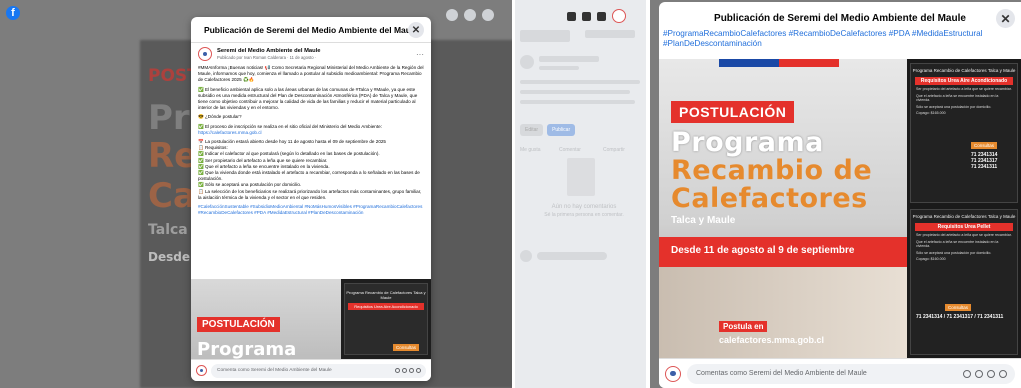 The height and width of the screenshot is (388, 1021). I want to click on share-button: Compartir, so click(614, 150).